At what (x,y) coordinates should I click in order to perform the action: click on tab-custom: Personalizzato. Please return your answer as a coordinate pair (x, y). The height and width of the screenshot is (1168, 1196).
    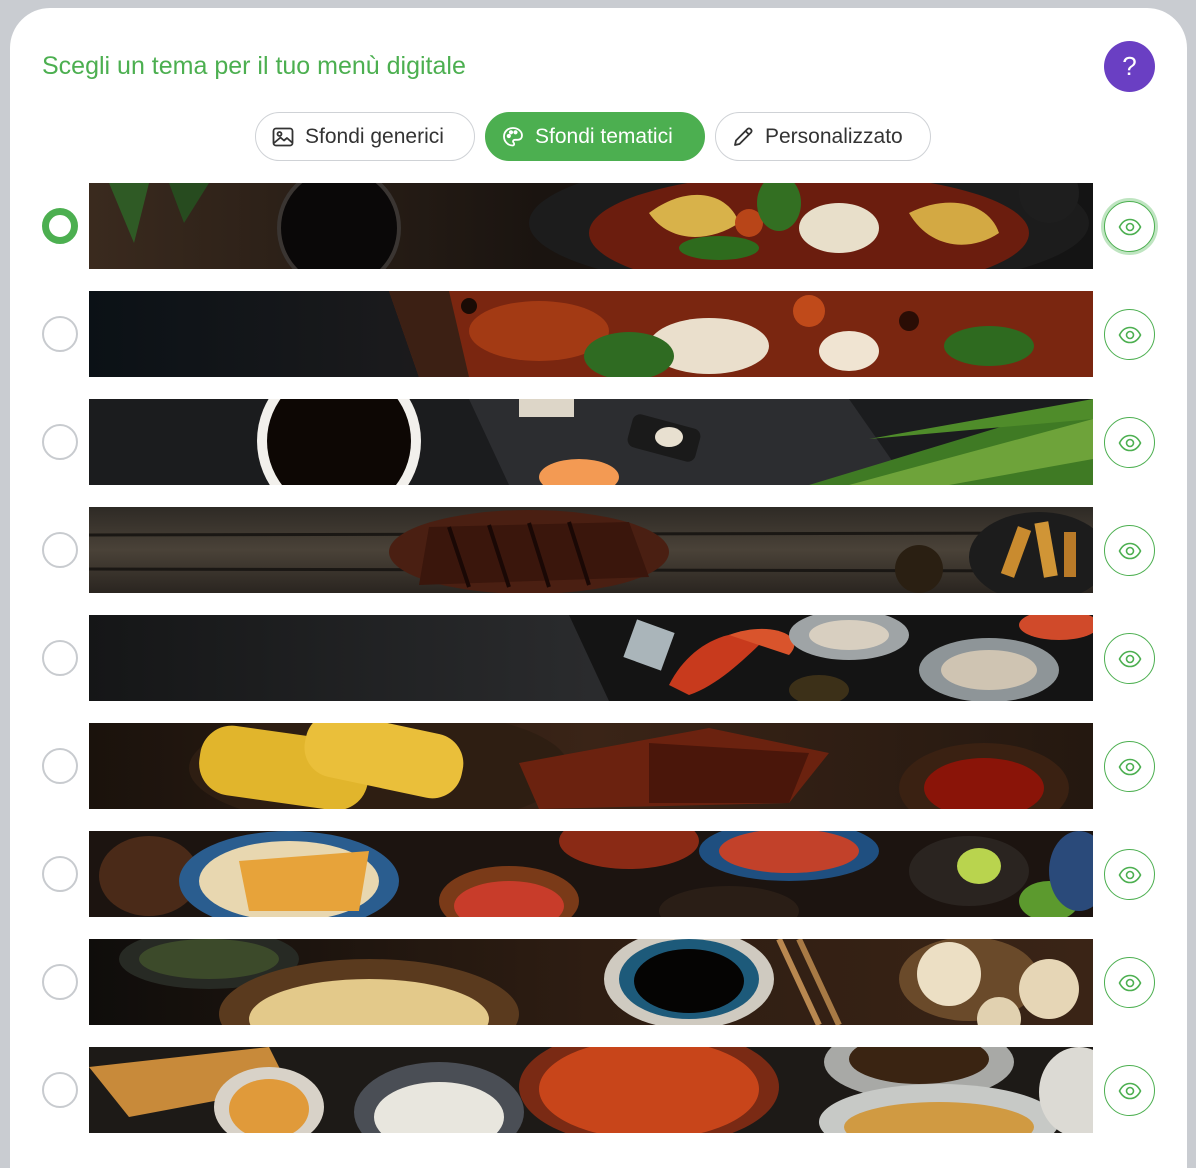
    Looking at the image, I should click on (823, 136).